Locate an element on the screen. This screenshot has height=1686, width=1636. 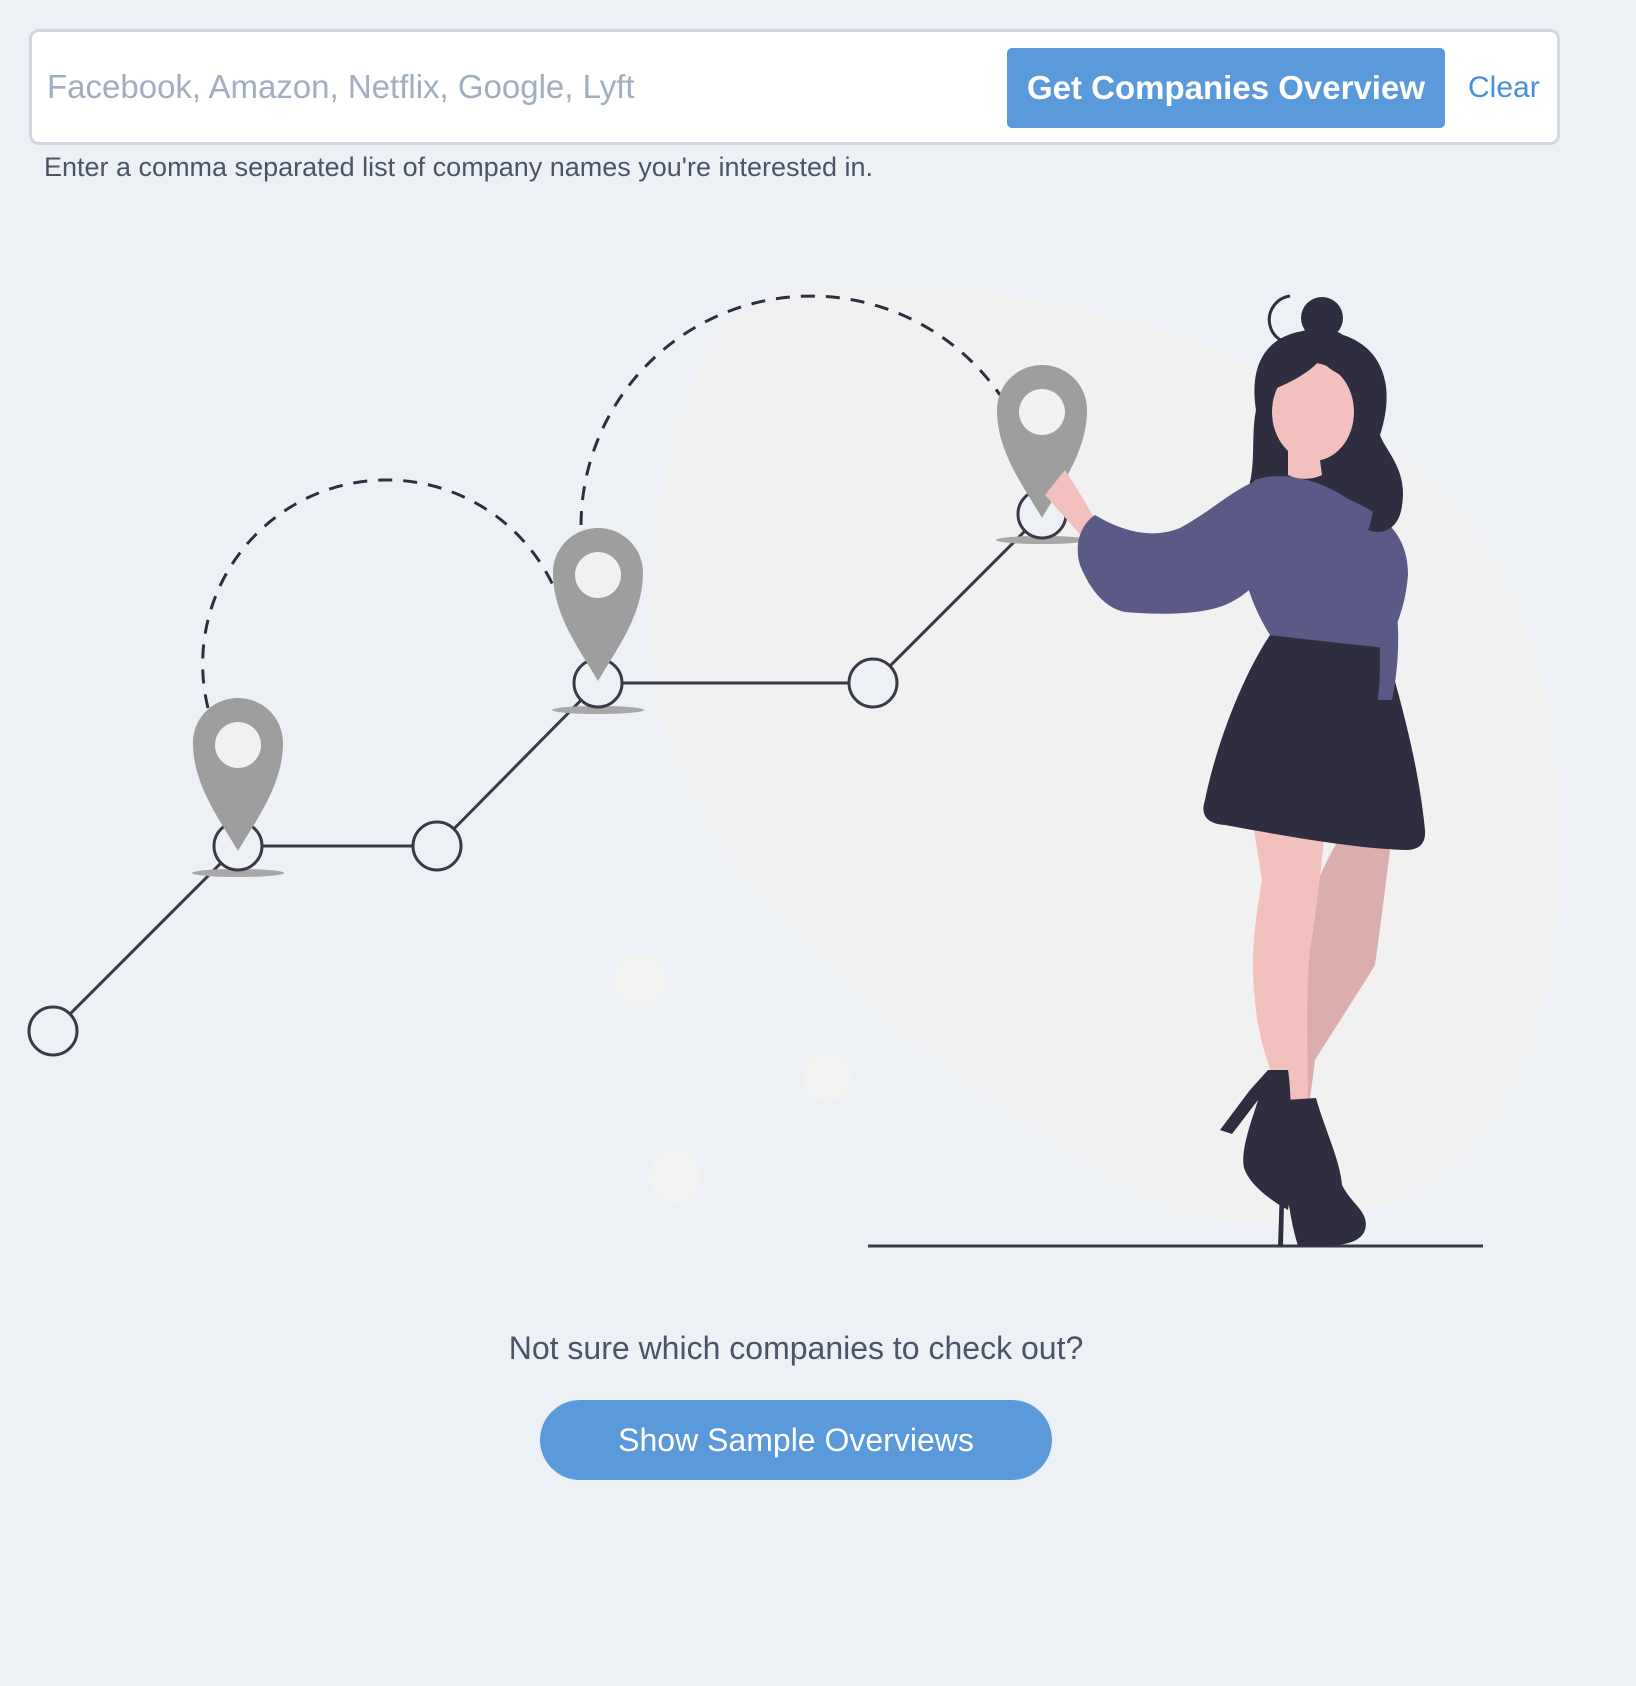
company-names-input is located at coordinates (527, 87).